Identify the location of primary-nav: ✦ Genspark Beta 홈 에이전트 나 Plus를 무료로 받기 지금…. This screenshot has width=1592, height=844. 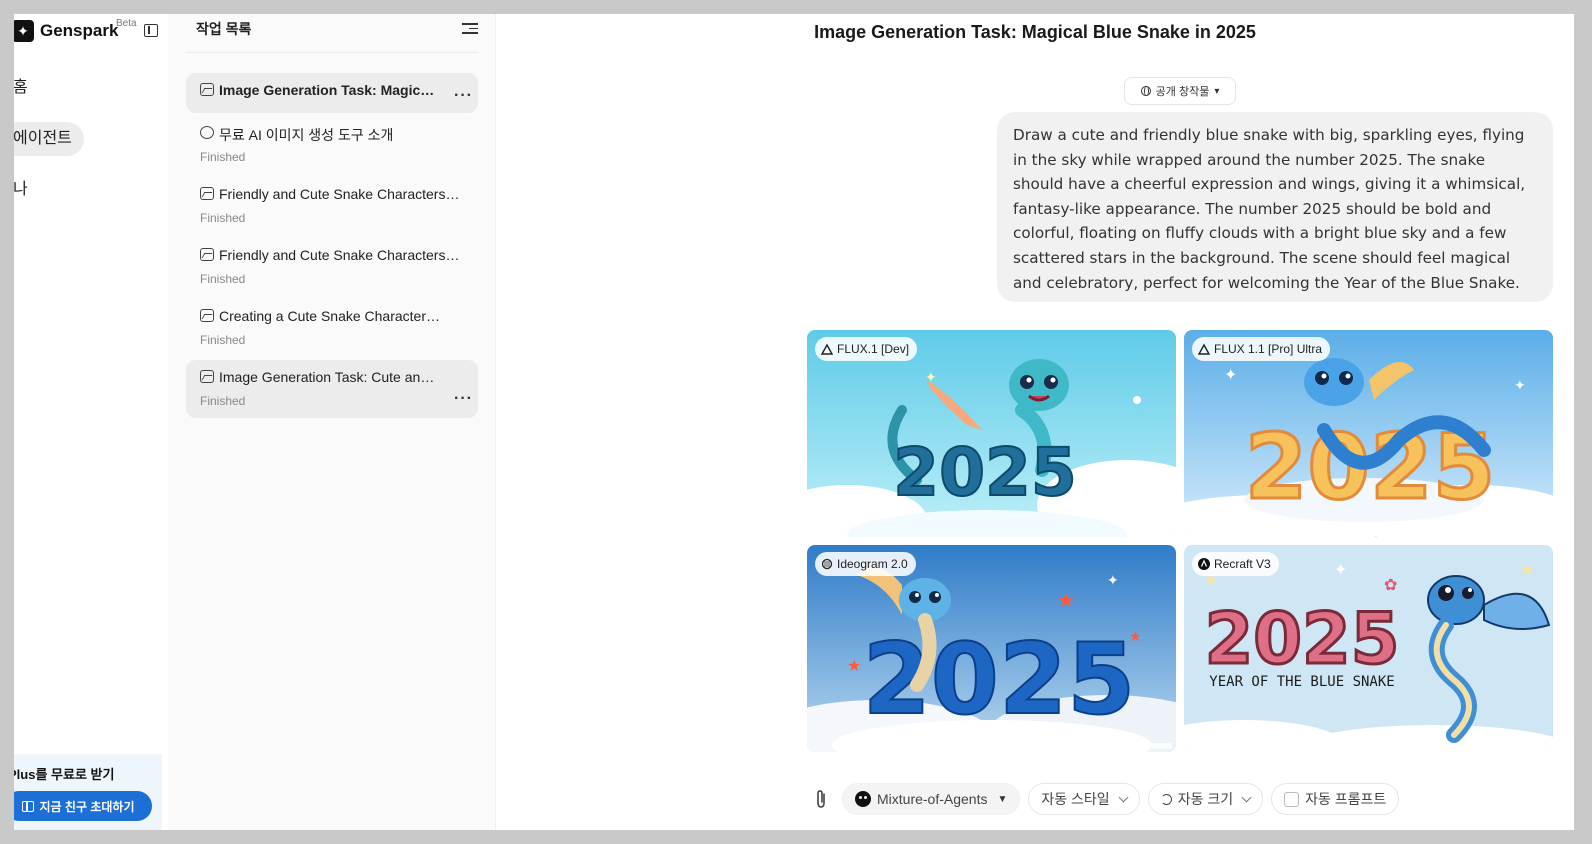
(91, 422).